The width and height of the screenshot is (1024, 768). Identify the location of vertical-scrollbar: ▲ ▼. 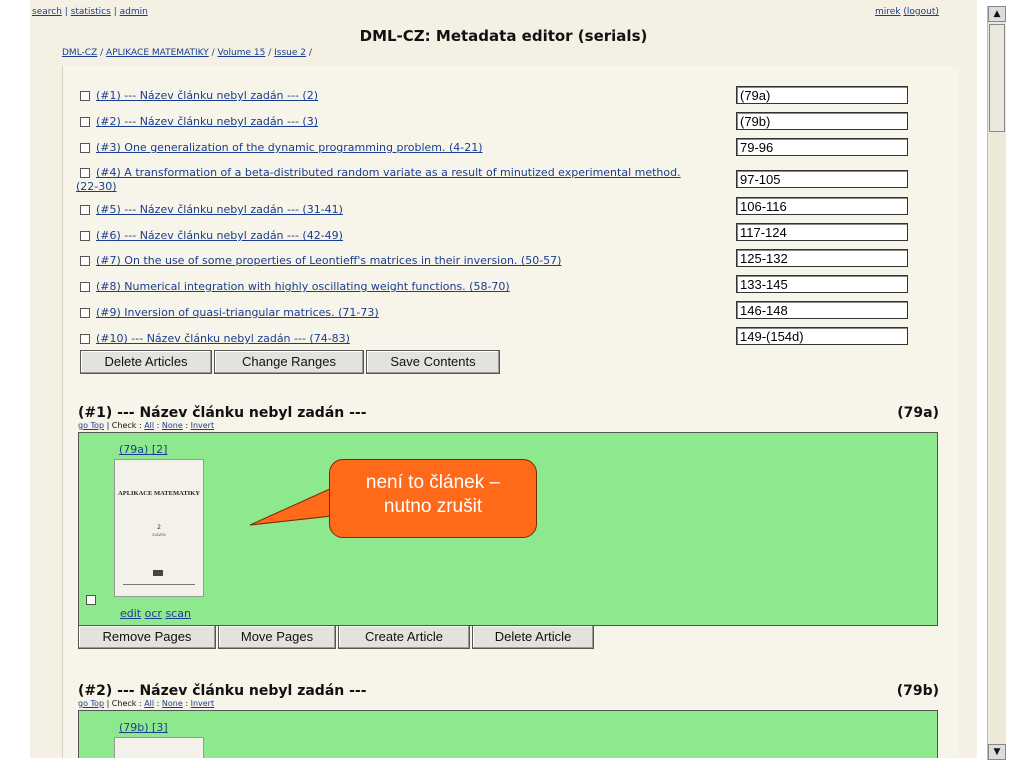
(996, 383).